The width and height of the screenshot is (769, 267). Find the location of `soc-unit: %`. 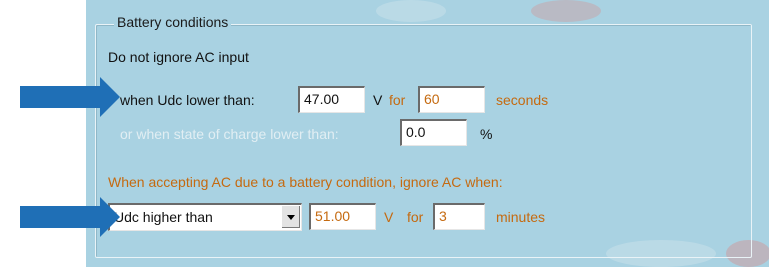

soc-unit: % is located at coordinates (486, 134).